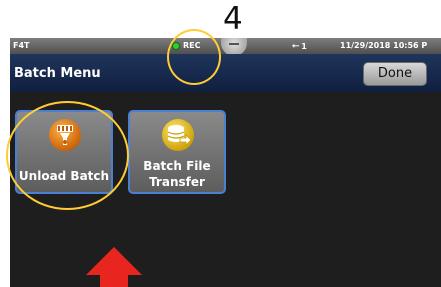  I want to click on usb-count: 1, so click(304, 46).